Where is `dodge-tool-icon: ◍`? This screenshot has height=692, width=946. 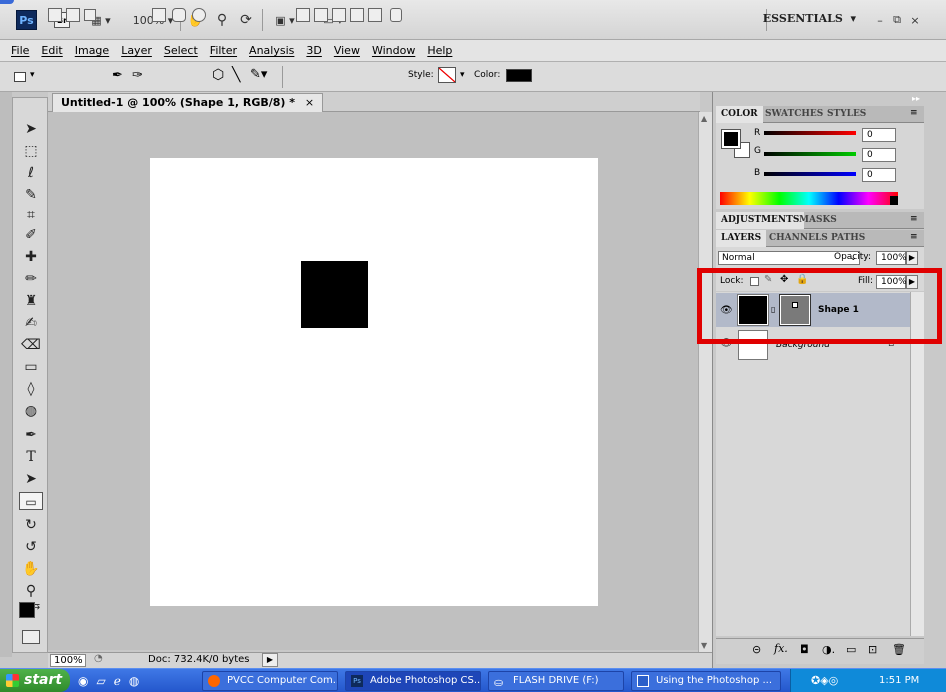 dodge-tool-icon: ◍ is located at coordinates (31, 411).